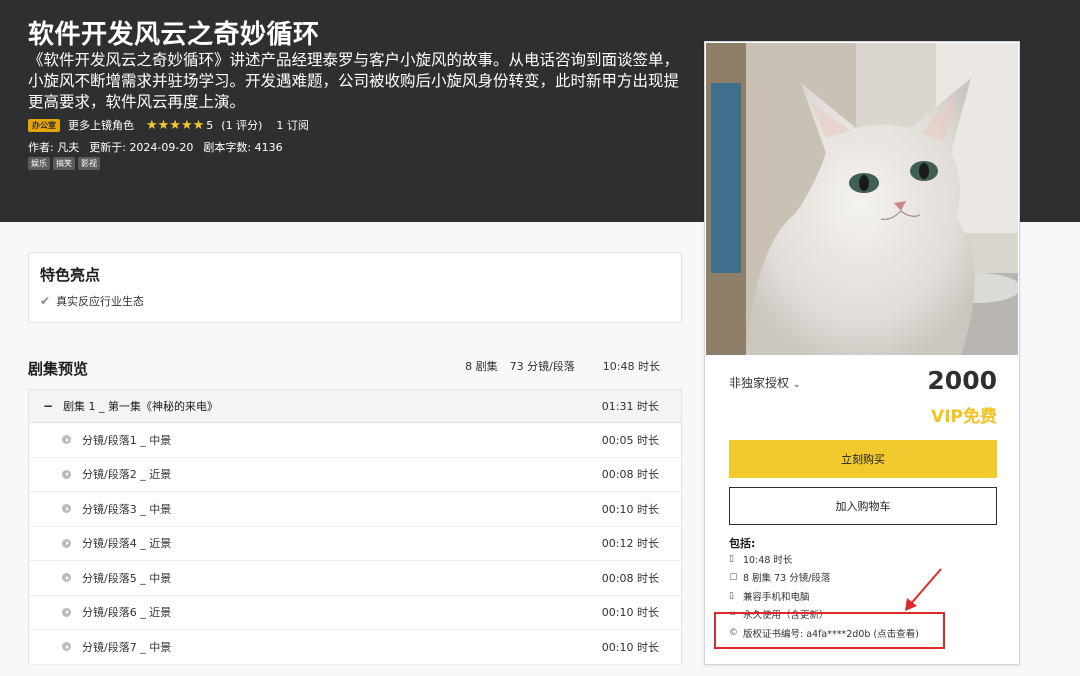 This screenshot has width=1080, height=676. What do you see at coordinates (355, 509) in the screenshot?
I see `segment-row: 分镜/段落3 _ 中景 00:10 时长` at bounding box center [355, 509].